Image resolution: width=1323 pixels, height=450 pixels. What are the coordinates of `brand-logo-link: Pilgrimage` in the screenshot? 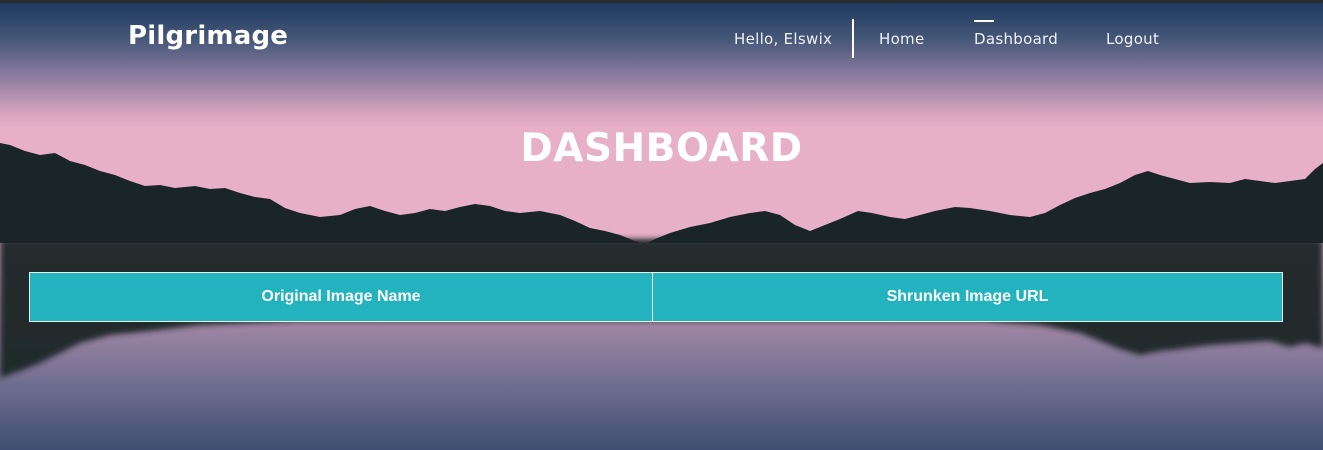 It's located at (208, 36).